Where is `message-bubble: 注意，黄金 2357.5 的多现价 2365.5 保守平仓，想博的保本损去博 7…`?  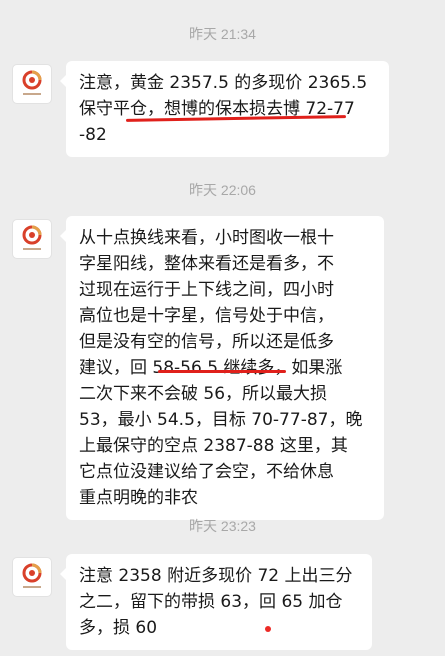
message-bubble: 注意，黄金 2357.5 的多现价 2365.5 保守平仓，想博的保本损去博 7… is located at coordinates (224, 109).